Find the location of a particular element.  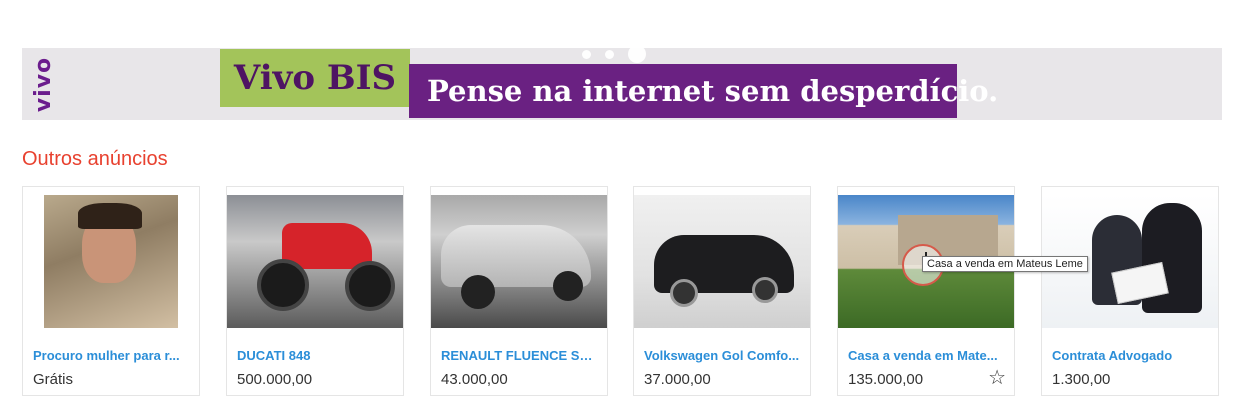

listing-price: 135.000,00 is located at coordinates (886, 379).